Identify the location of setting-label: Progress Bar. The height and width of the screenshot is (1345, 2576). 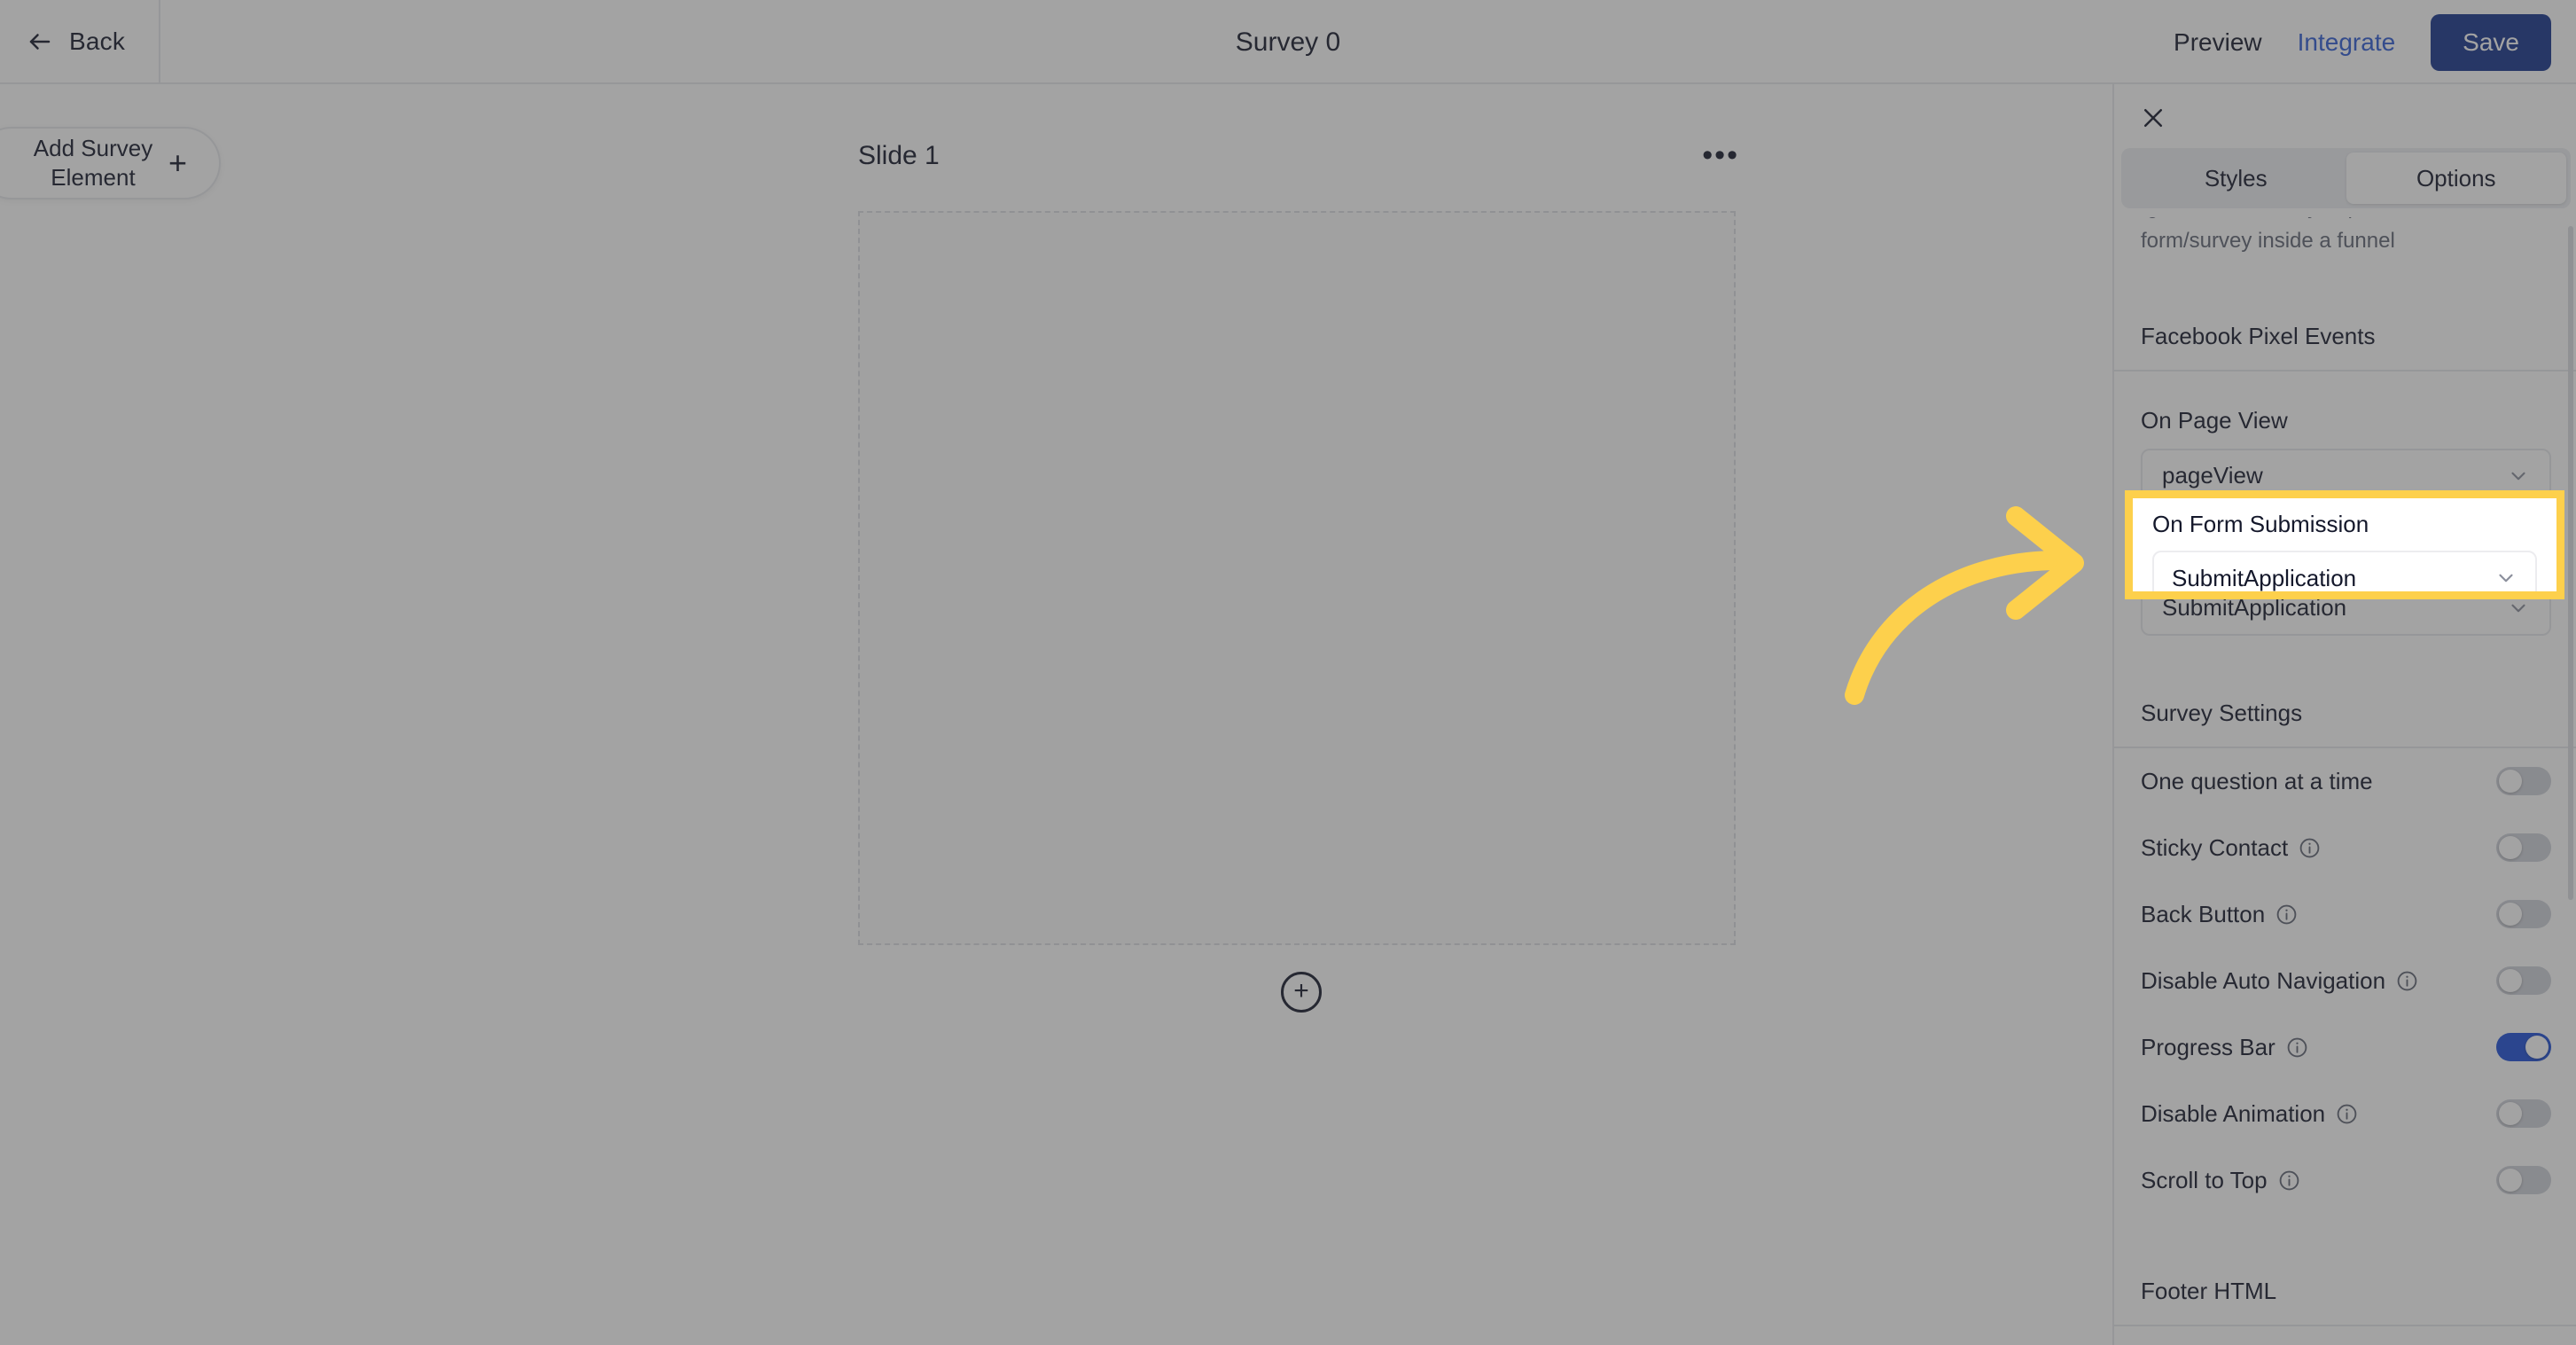
(2208, 1046).